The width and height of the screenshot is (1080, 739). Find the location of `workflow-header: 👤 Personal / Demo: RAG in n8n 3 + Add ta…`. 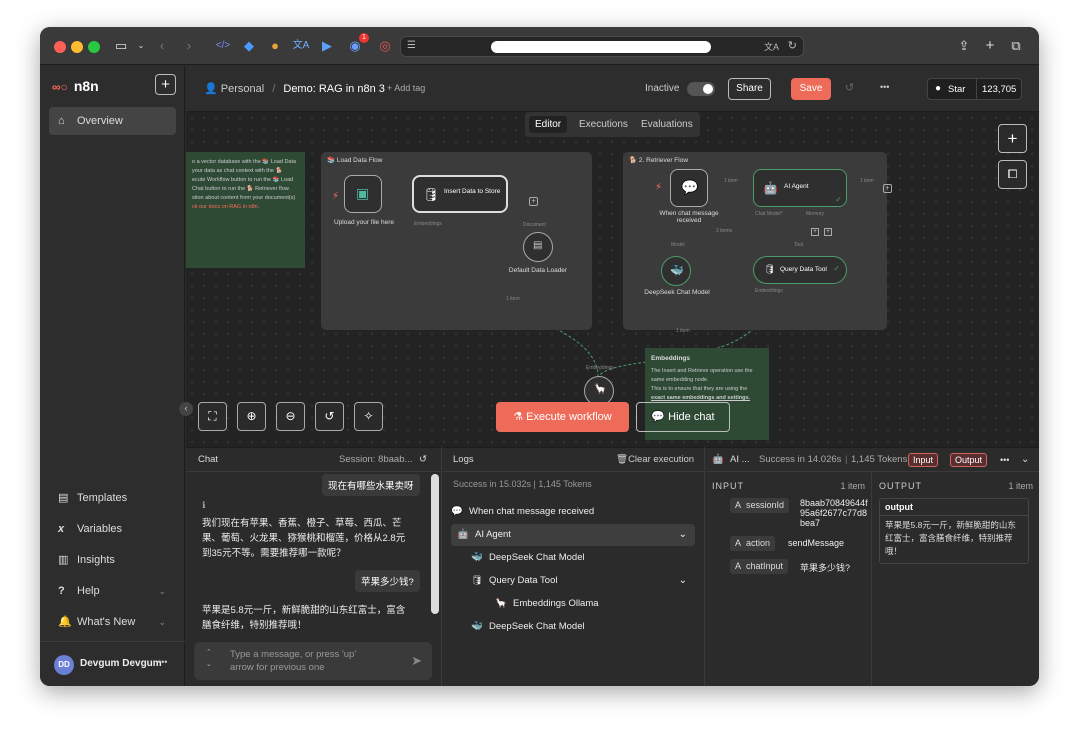

workflow-header: 👤 Personal / Demo: RAG in n8n 3 + Add ta… is located at coordinates (612, 89).